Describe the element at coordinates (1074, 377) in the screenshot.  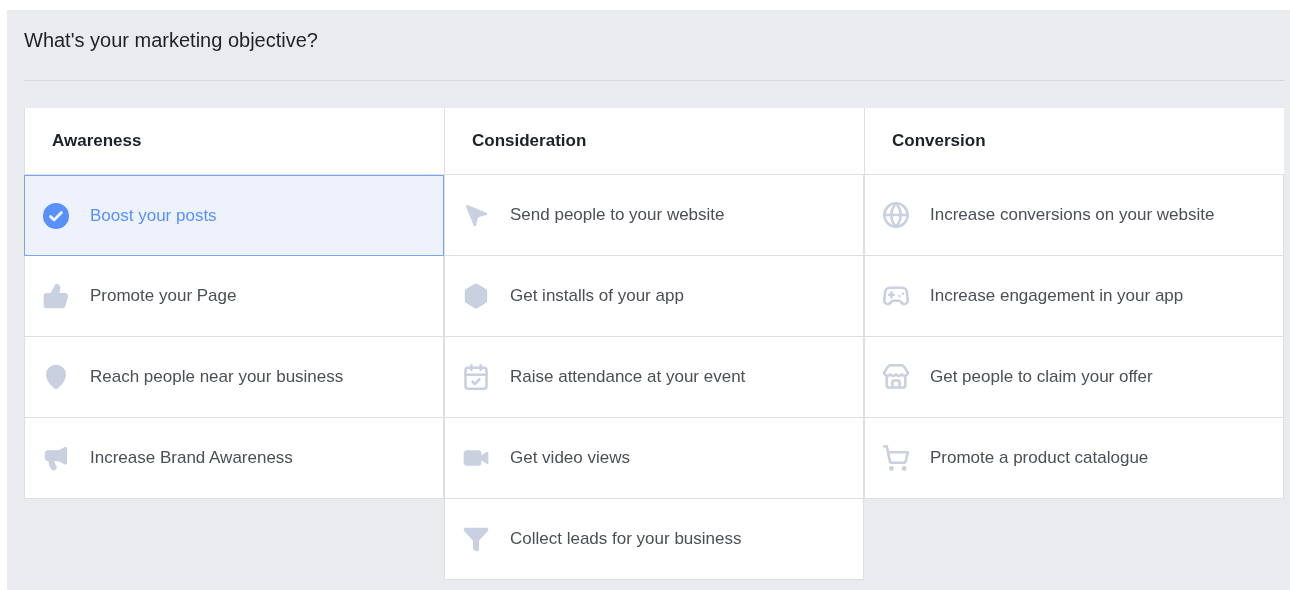
I see `objective-option: Get people to claim your offer` at that location.